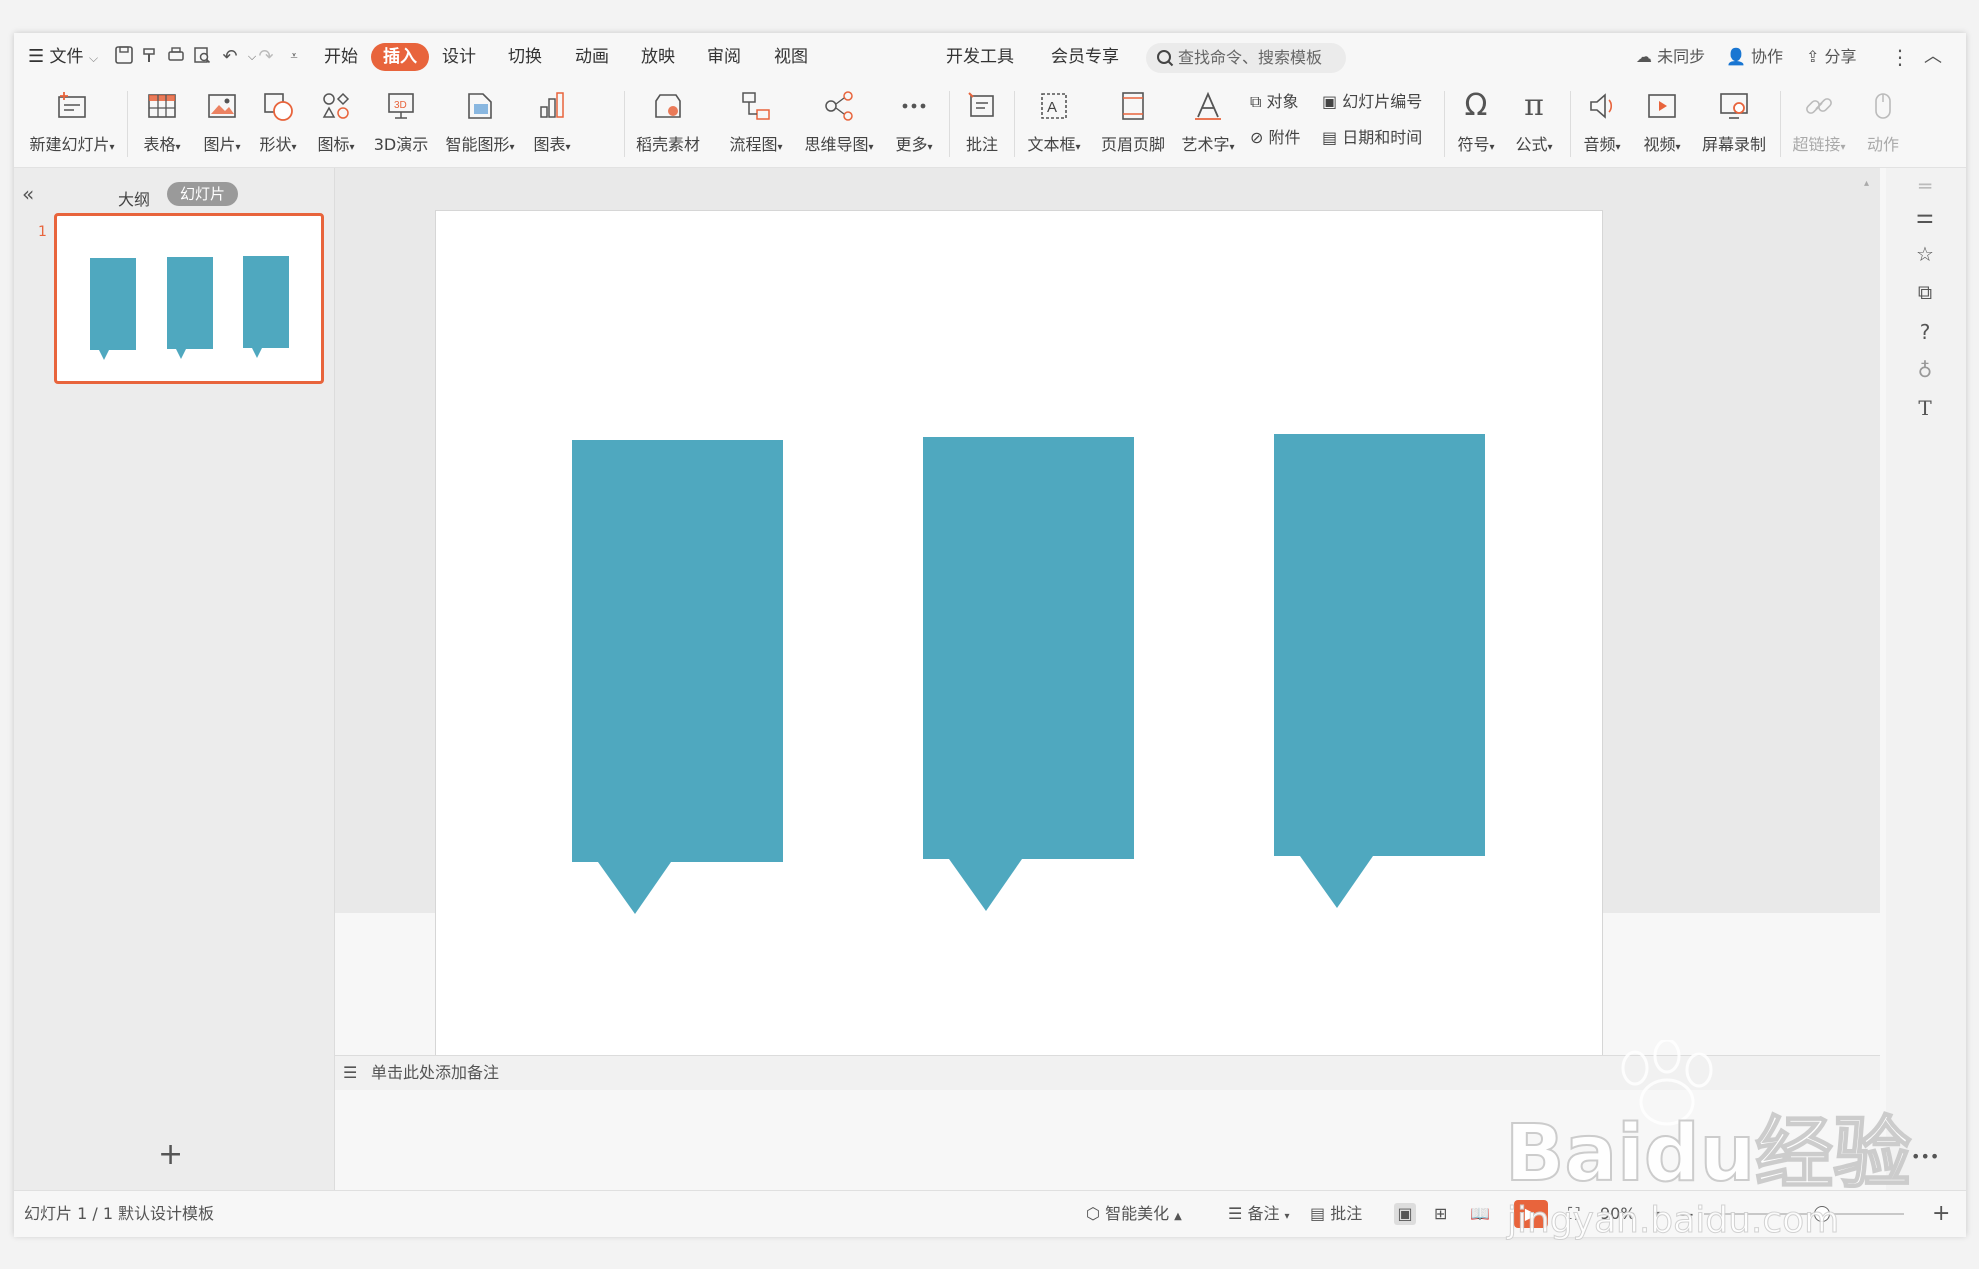 The image size is (1979, 1269). What do you see at coordinates (459, 57) in the screenshot?
I see `tab-design: 设计` at bounding box center [459, 57].